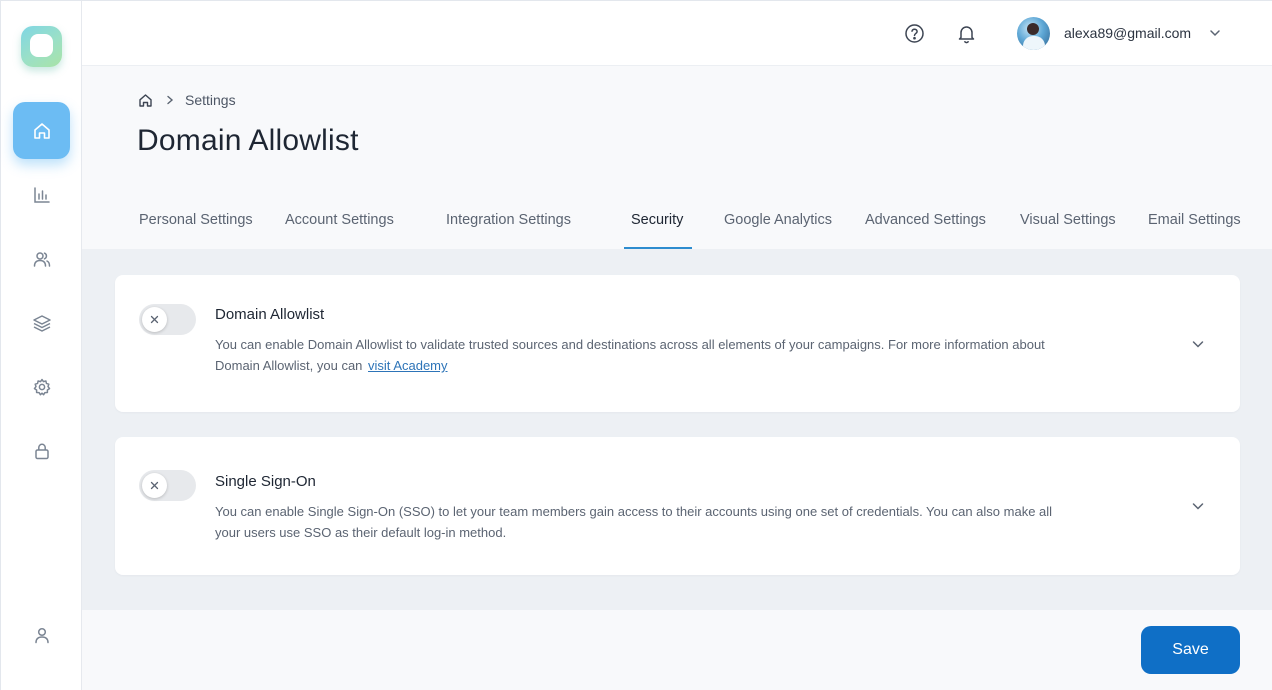 The height and width of the screenshot is (690, 1272). Describe the element at coordinates (657, 220) in the screenshot. I see `tab-security: Security` at that location.